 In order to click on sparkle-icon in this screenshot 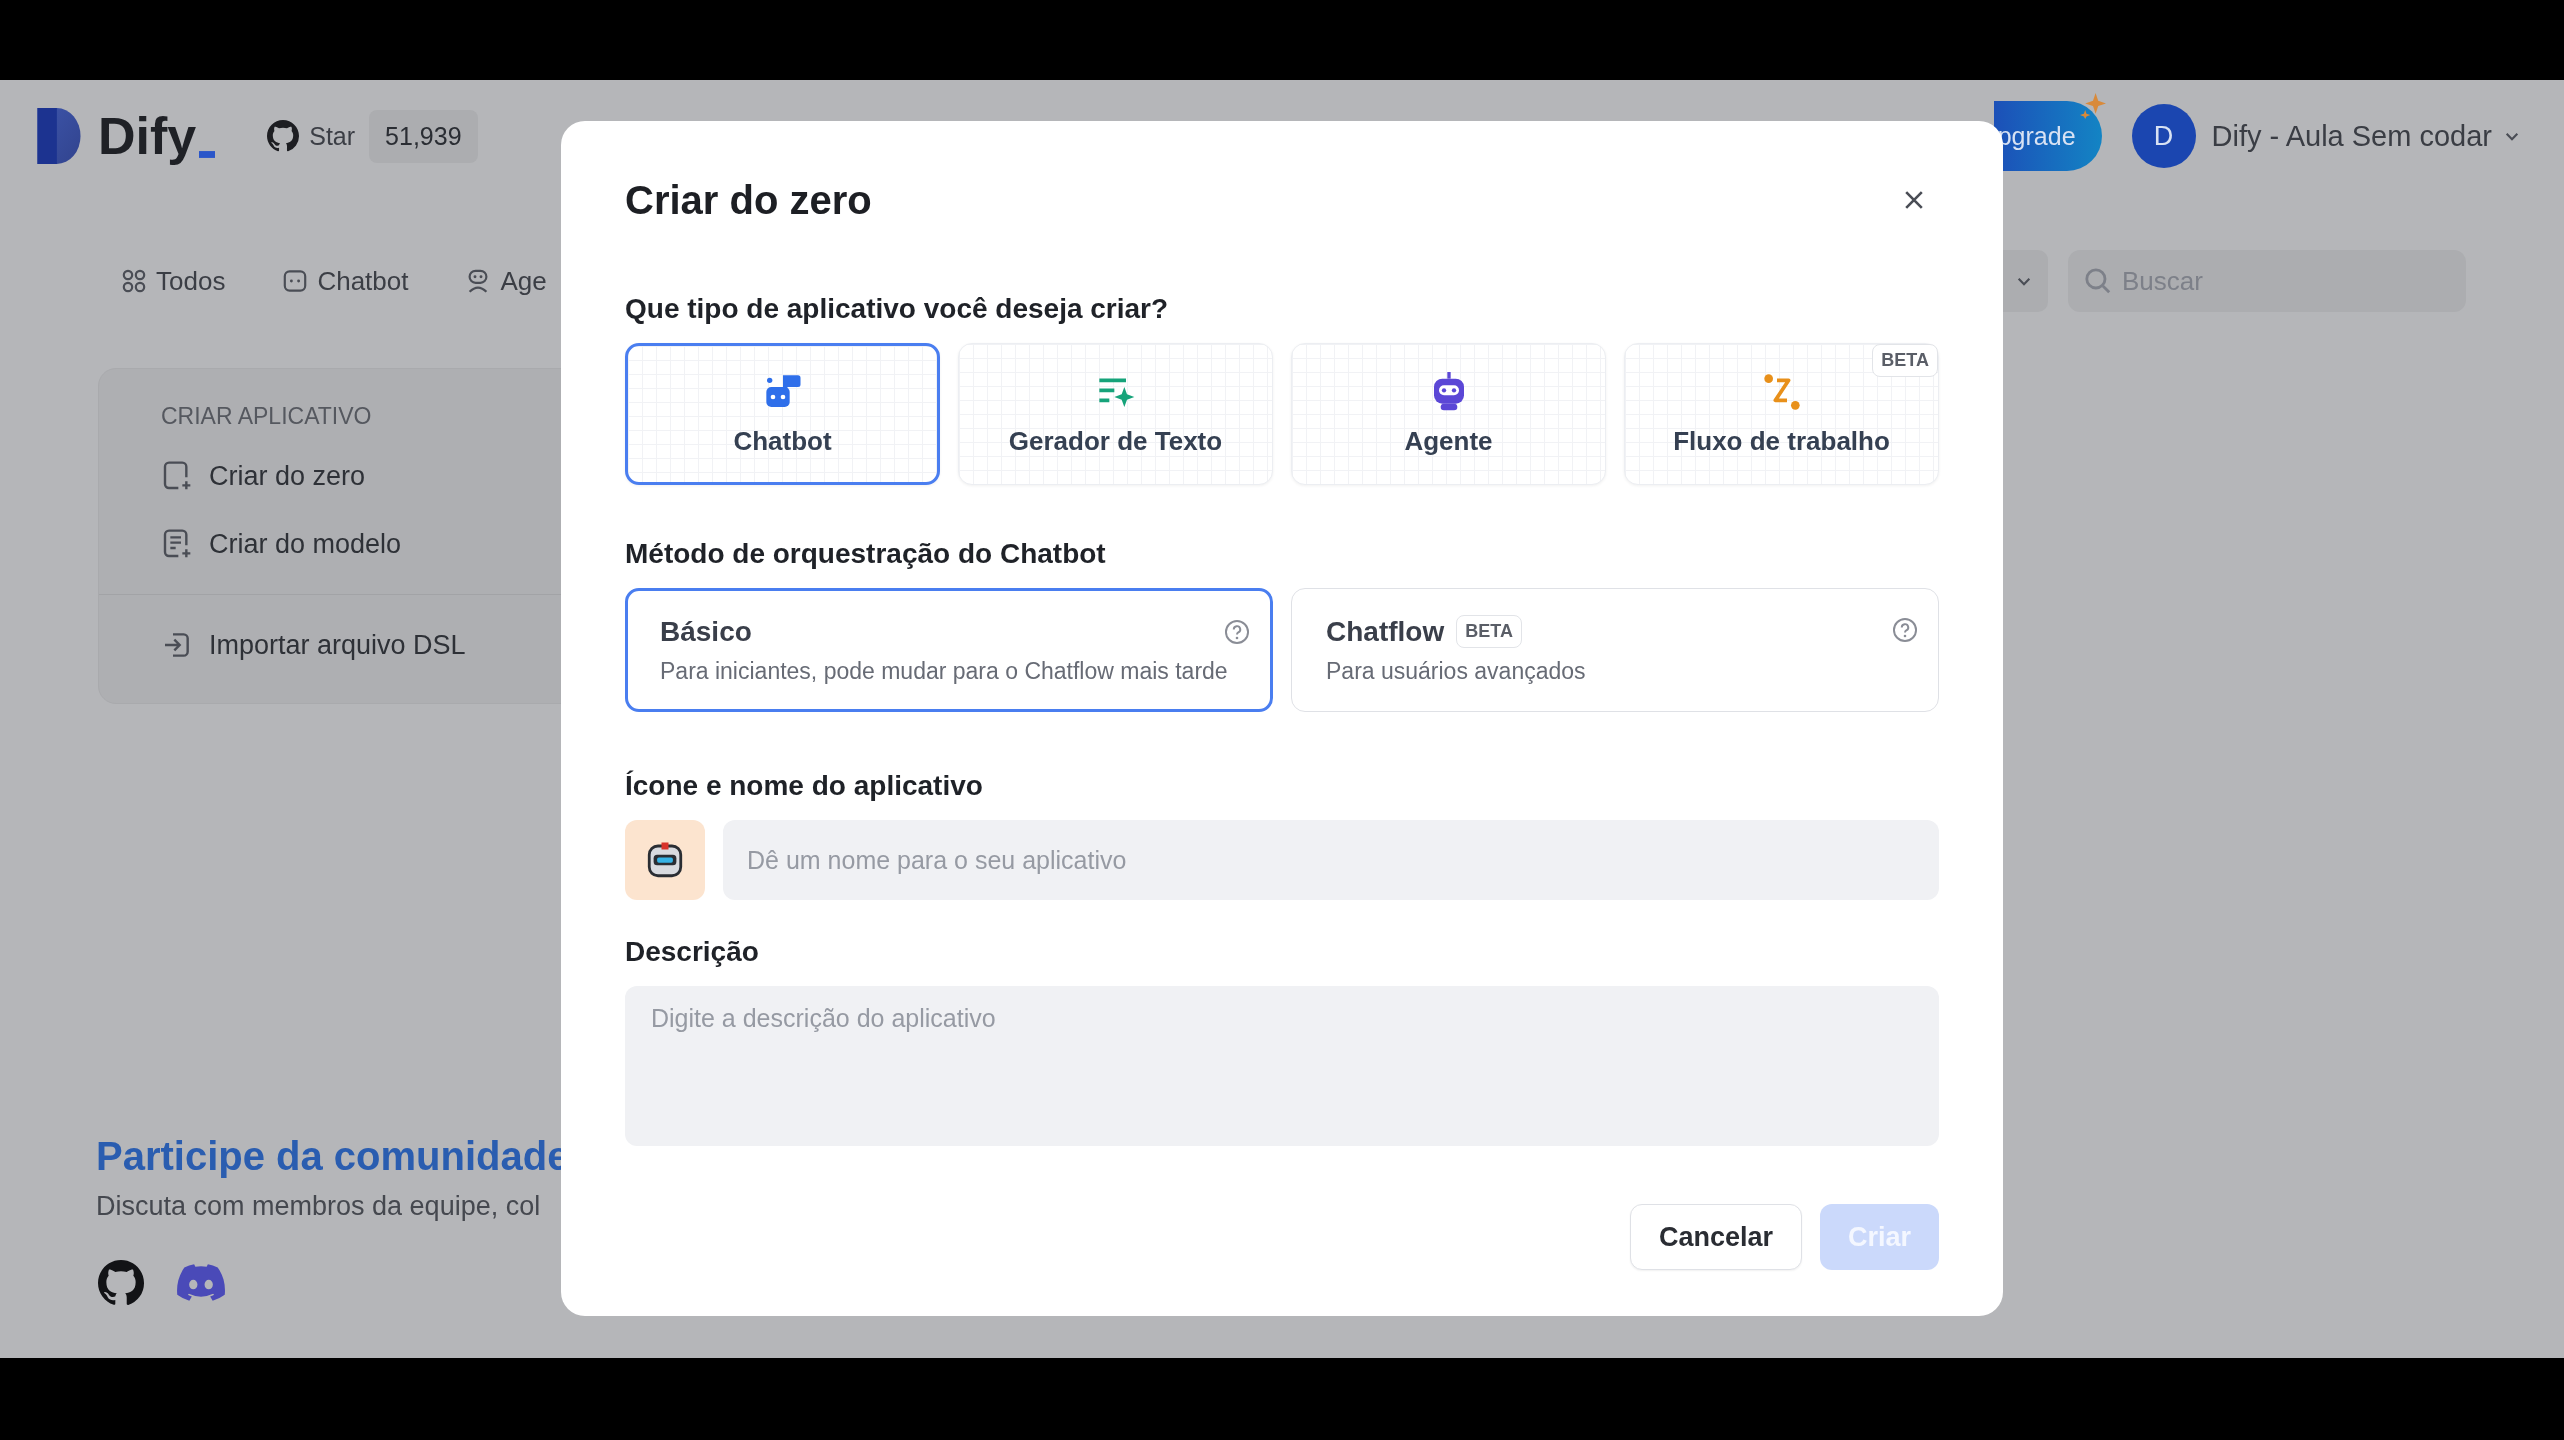, I will do `click(2092, 106)`.